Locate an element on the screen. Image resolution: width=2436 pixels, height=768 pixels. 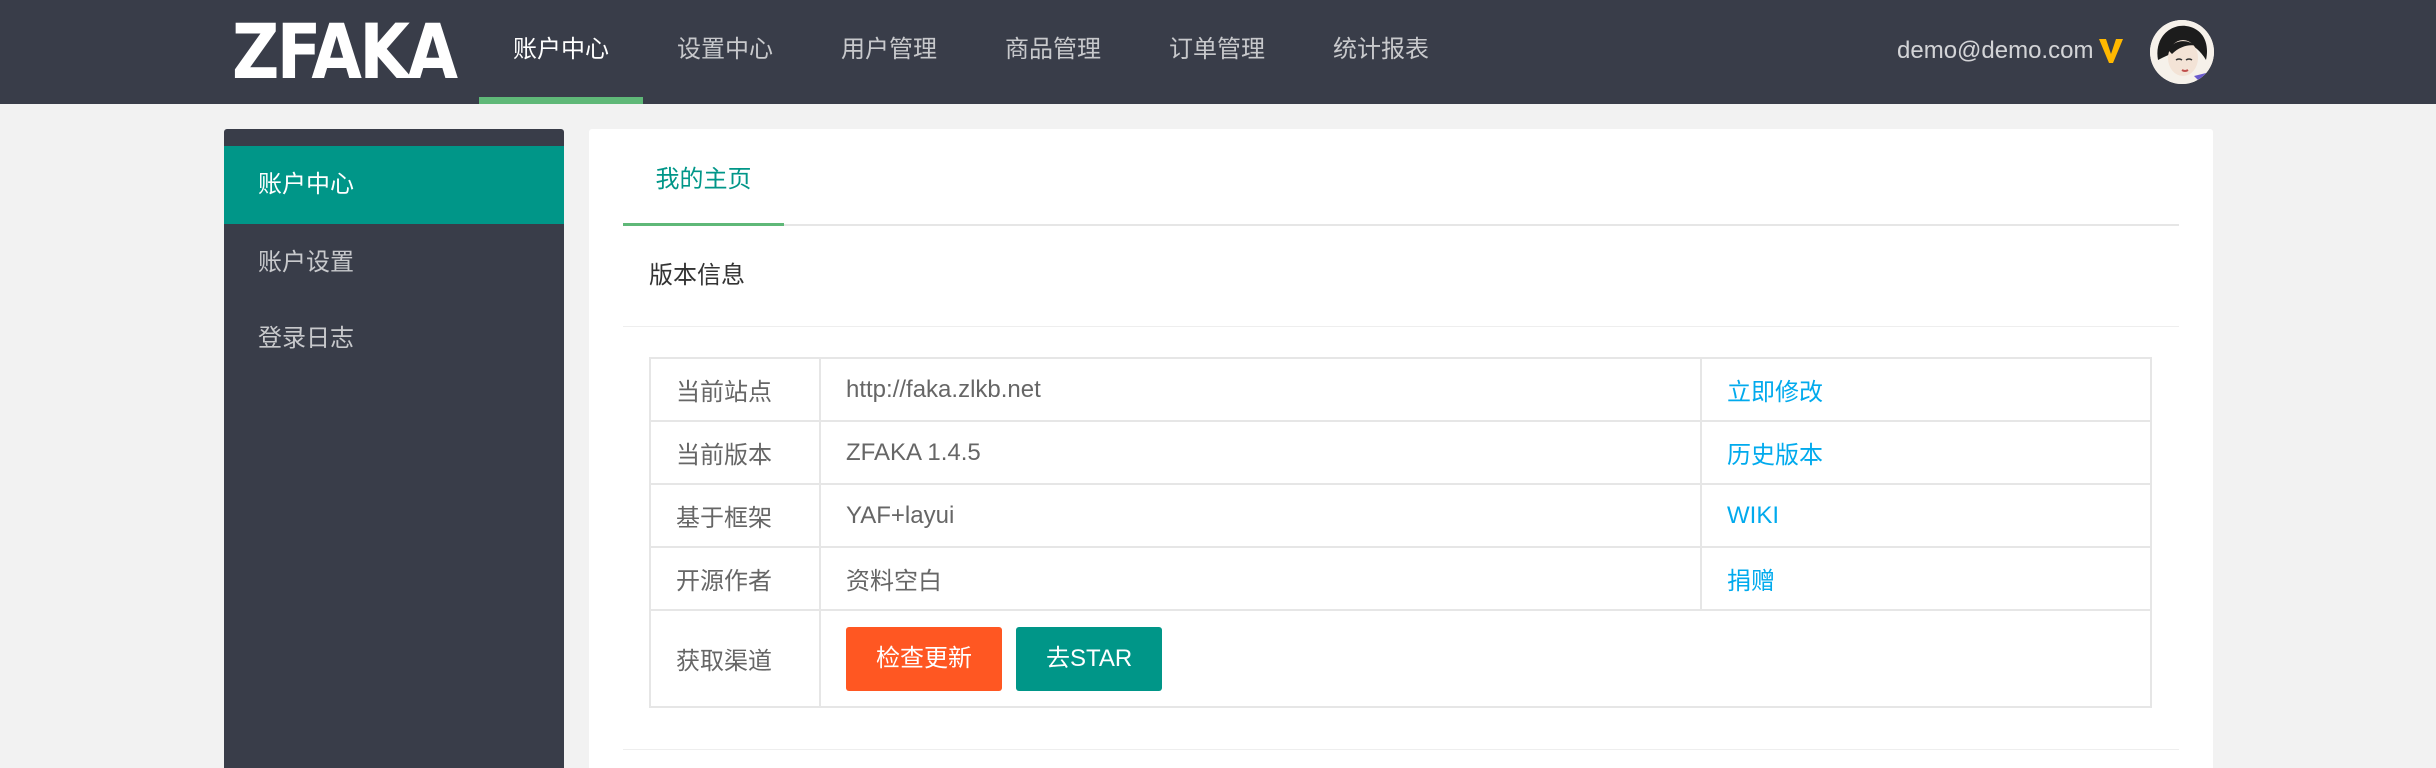
check-update-button: 检查更新 is located at coordinates (924, 658).